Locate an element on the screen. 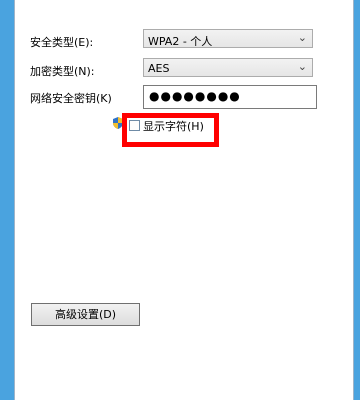 This screenshot has height=400, width=360. security-key-value: ●●●●●●●● is located at coordinates (195, 96).